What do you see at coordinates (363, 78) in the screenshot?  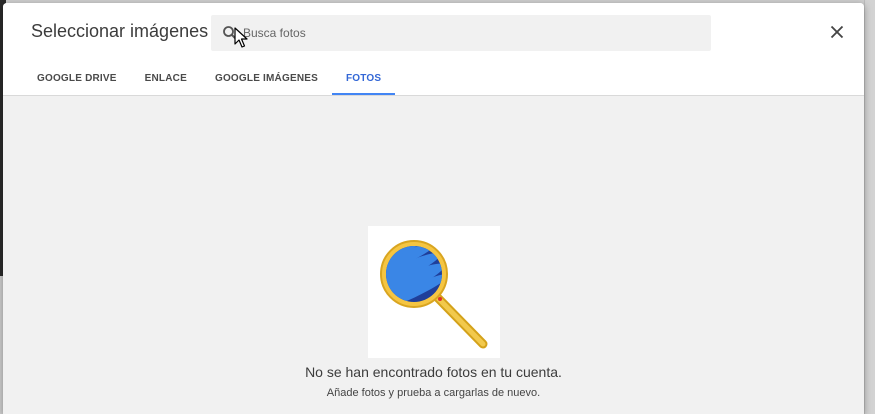 I see `tab-fotos: FOTOS` at bounding box center [363, 78].